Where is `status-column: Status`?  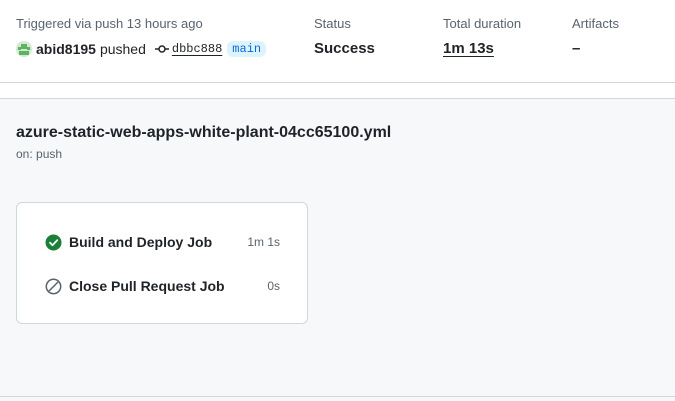 status-column: Status is located at coordinates (332, 24).